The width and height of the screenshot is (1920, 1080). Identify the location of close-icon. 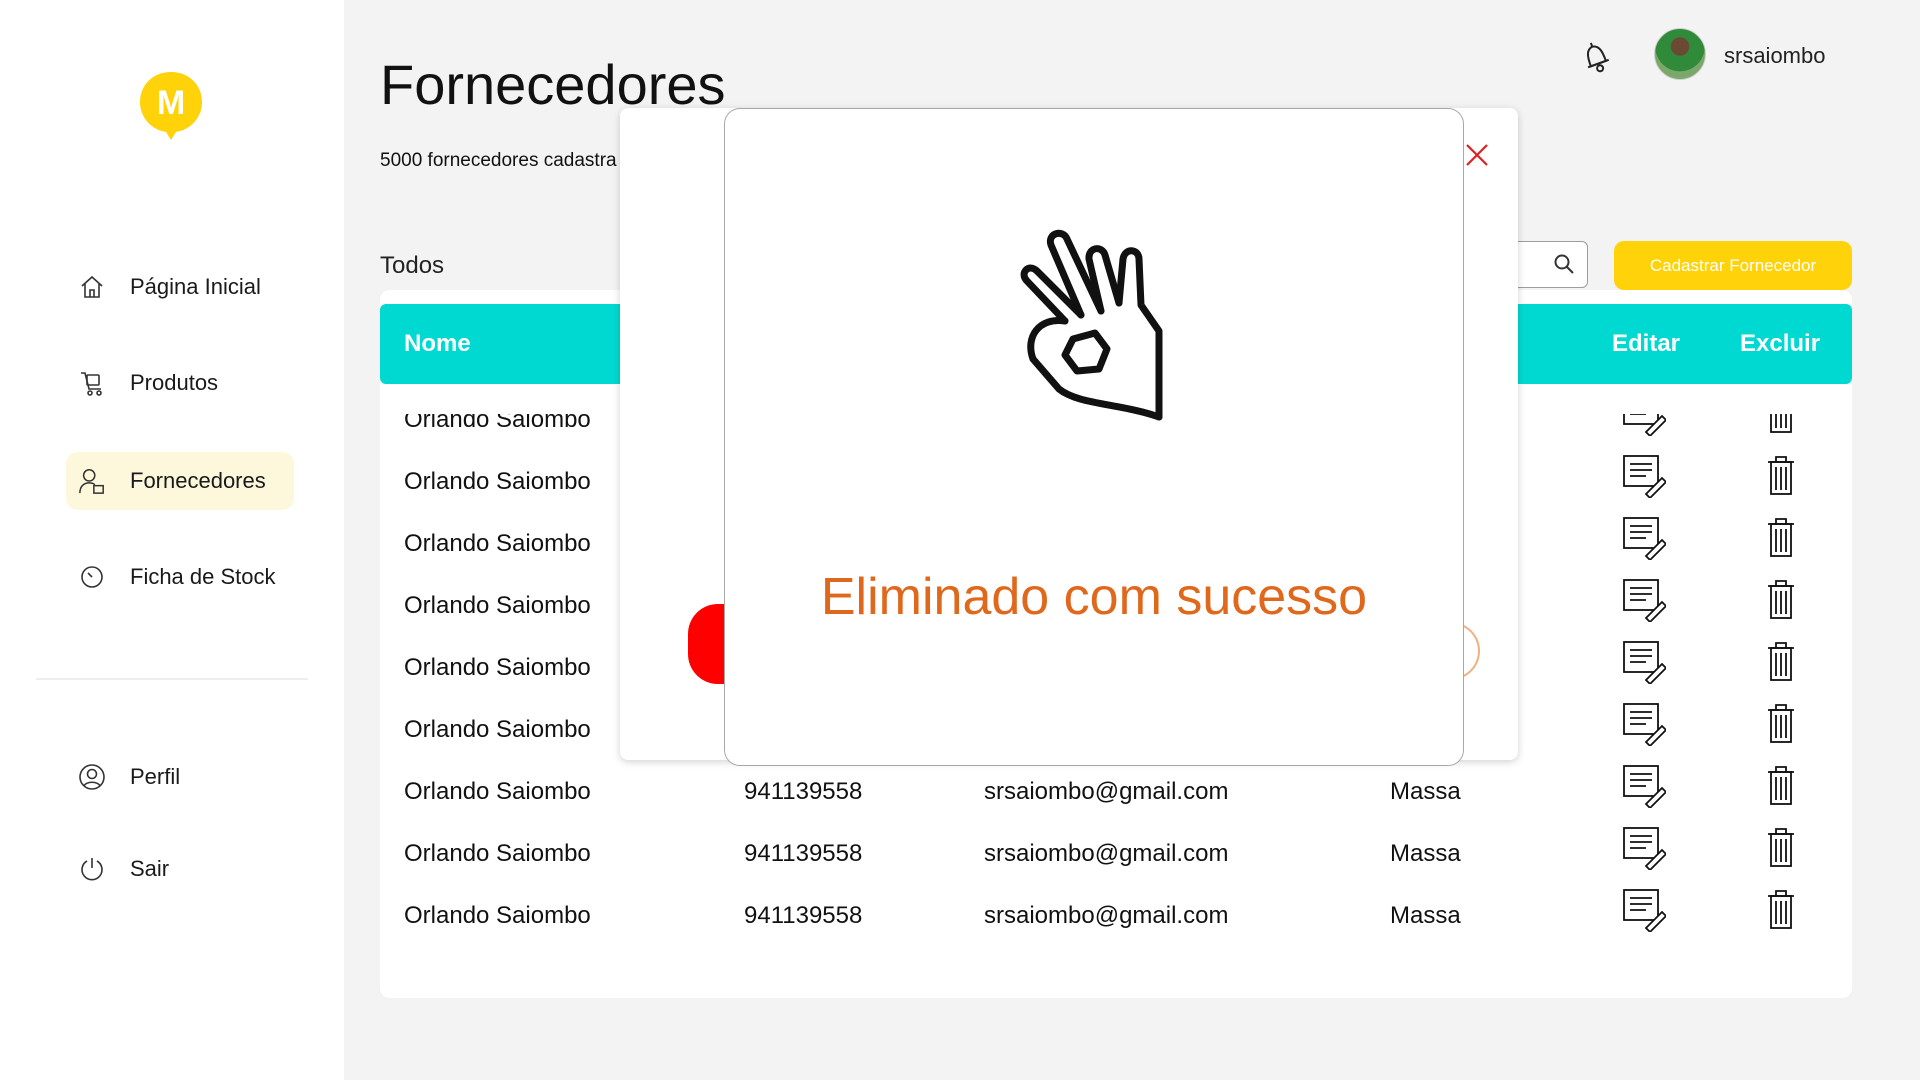
(1477, 155).